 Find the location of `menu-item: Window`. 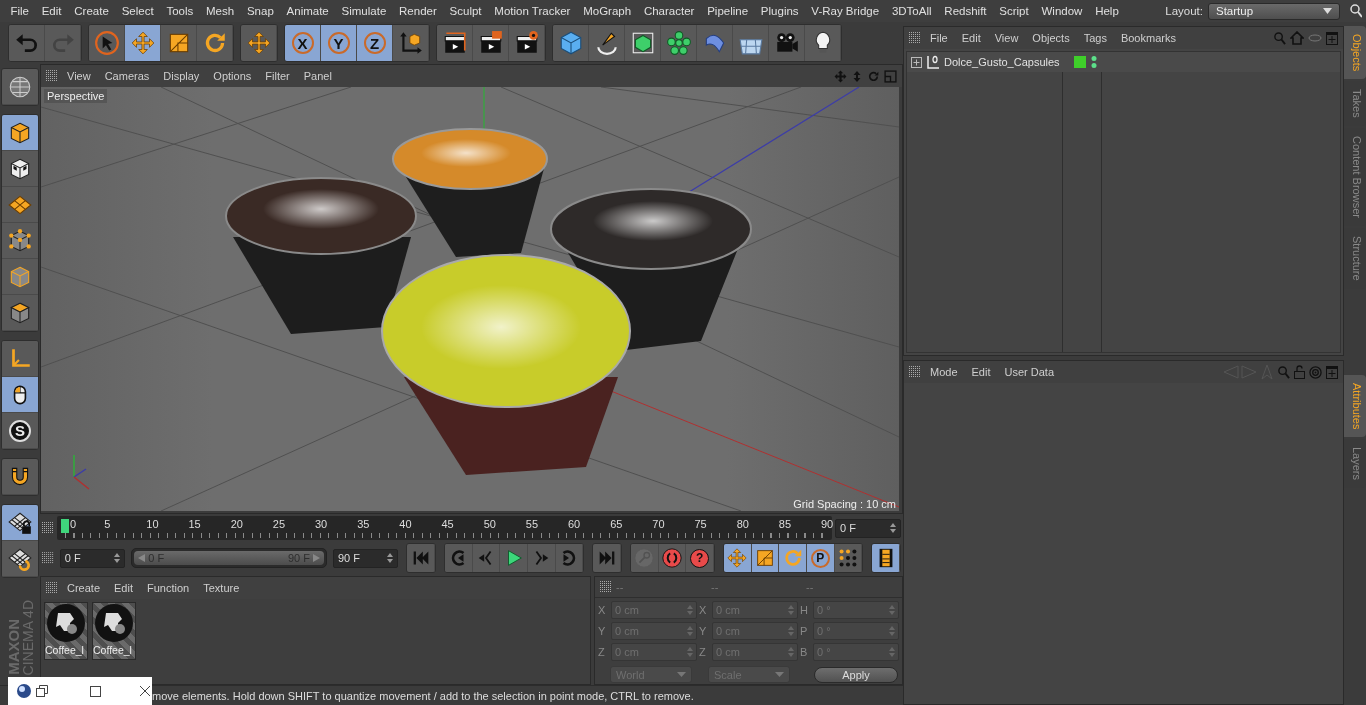

menu-item: Window is located at coordinates (1062, 11).